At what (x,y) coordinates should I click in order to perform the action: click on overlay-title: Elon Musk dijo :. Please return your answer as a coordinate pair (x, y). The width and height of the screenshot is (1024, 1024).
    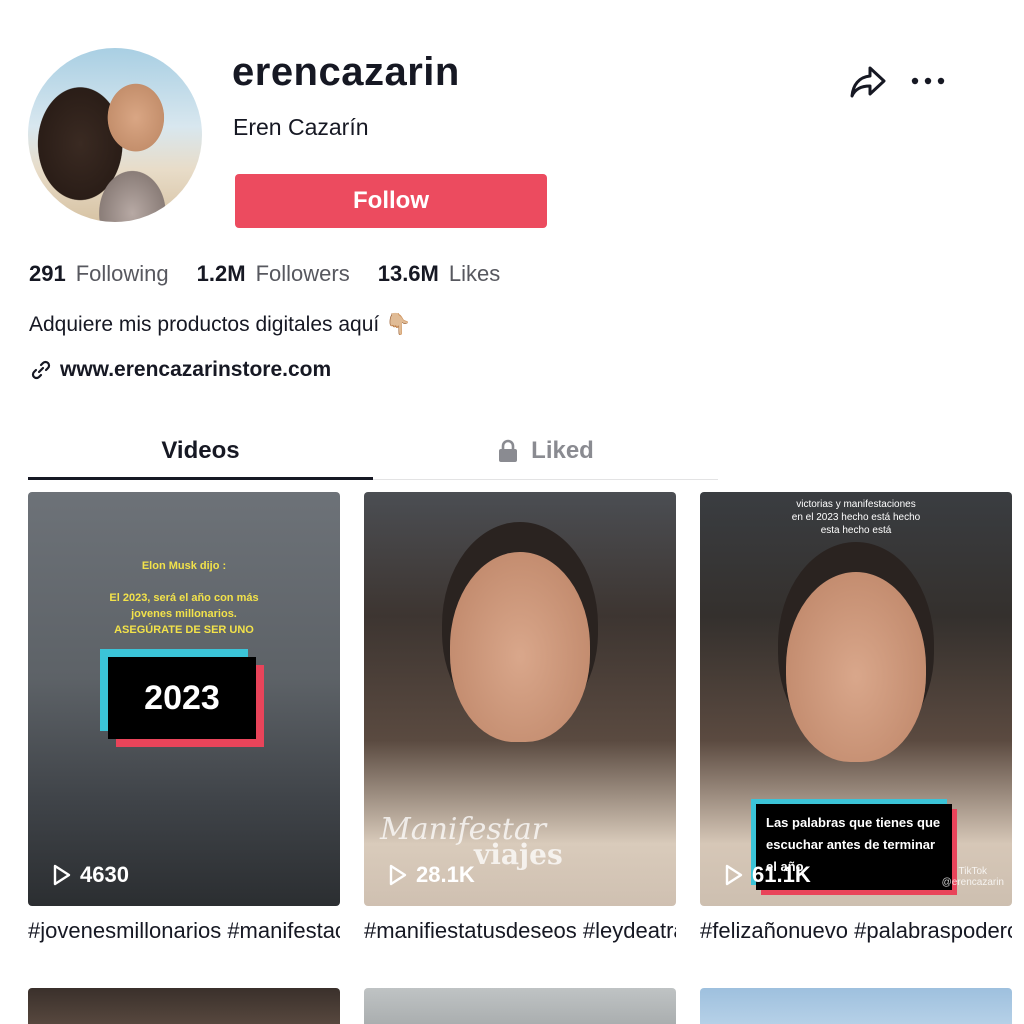
    Looking at the image, I should click on (184, 566).